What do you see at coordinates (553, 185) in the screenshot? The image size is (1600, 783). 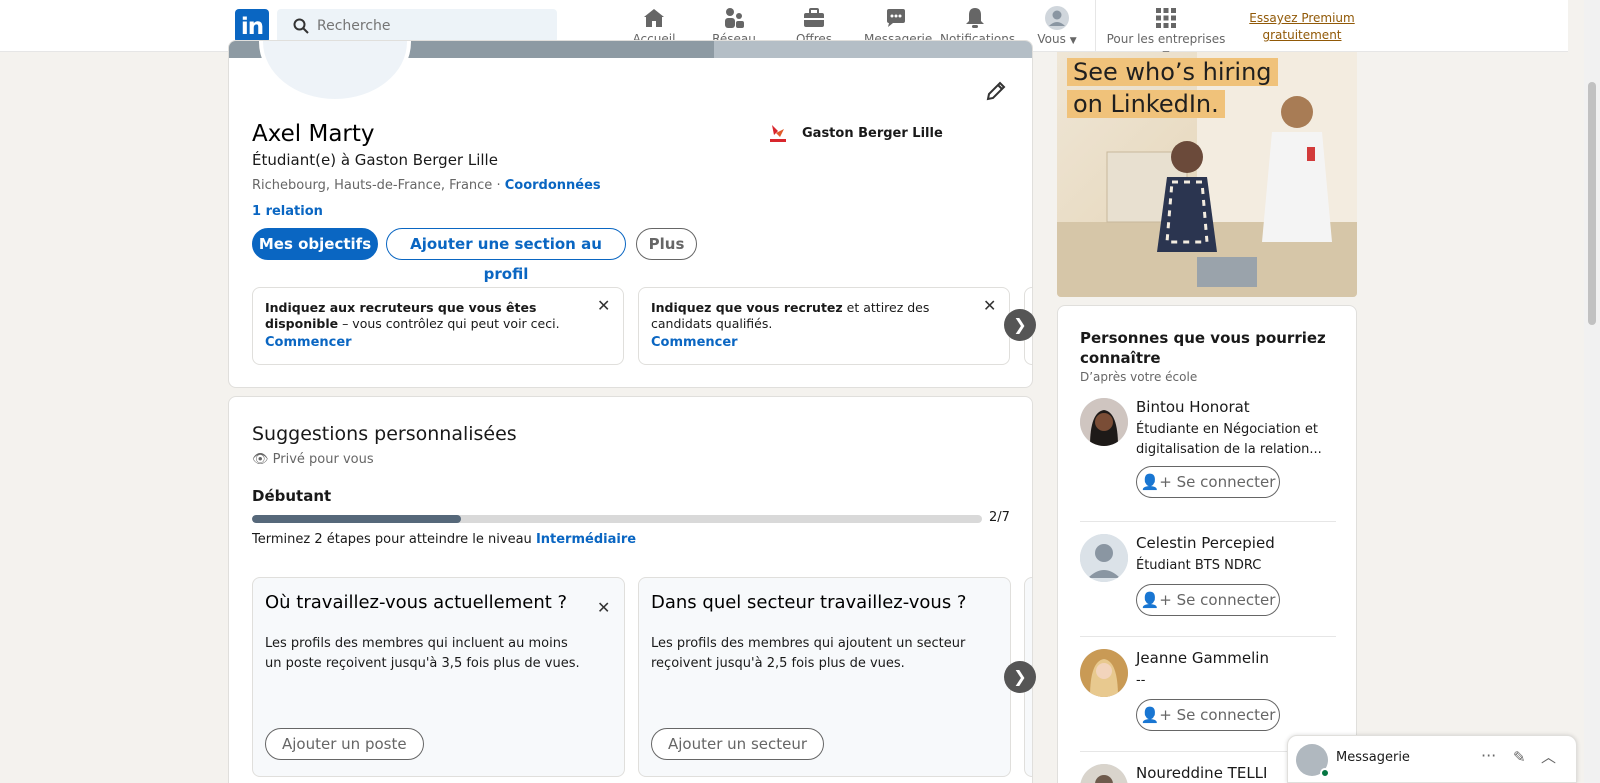 I see `contact-info-link: Coordonnées` at bounding box center [553, 185].